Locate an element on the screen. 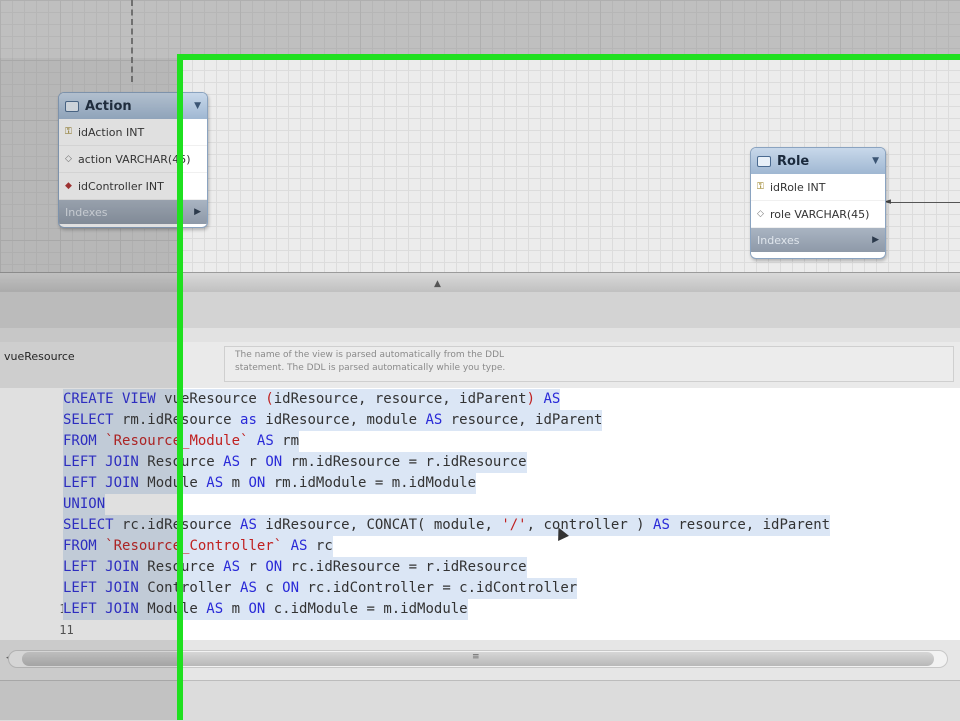  line-number: 11 is located at coordinates (66, 630).